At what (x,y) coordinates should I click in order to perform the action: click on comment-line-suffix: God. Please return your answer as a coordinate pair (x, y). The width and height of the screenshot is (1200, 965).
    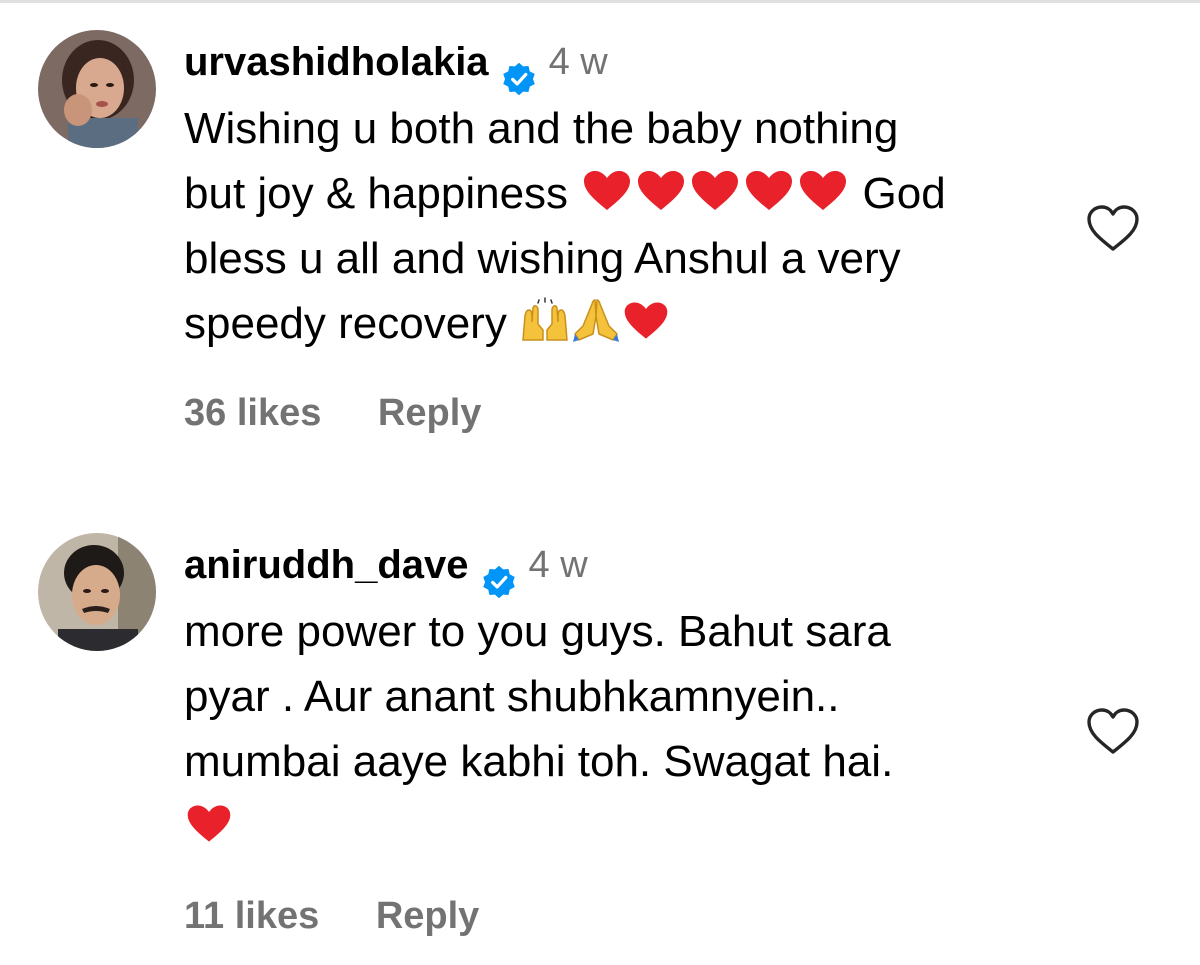
    Looking at the image, I should click on (904, 193).